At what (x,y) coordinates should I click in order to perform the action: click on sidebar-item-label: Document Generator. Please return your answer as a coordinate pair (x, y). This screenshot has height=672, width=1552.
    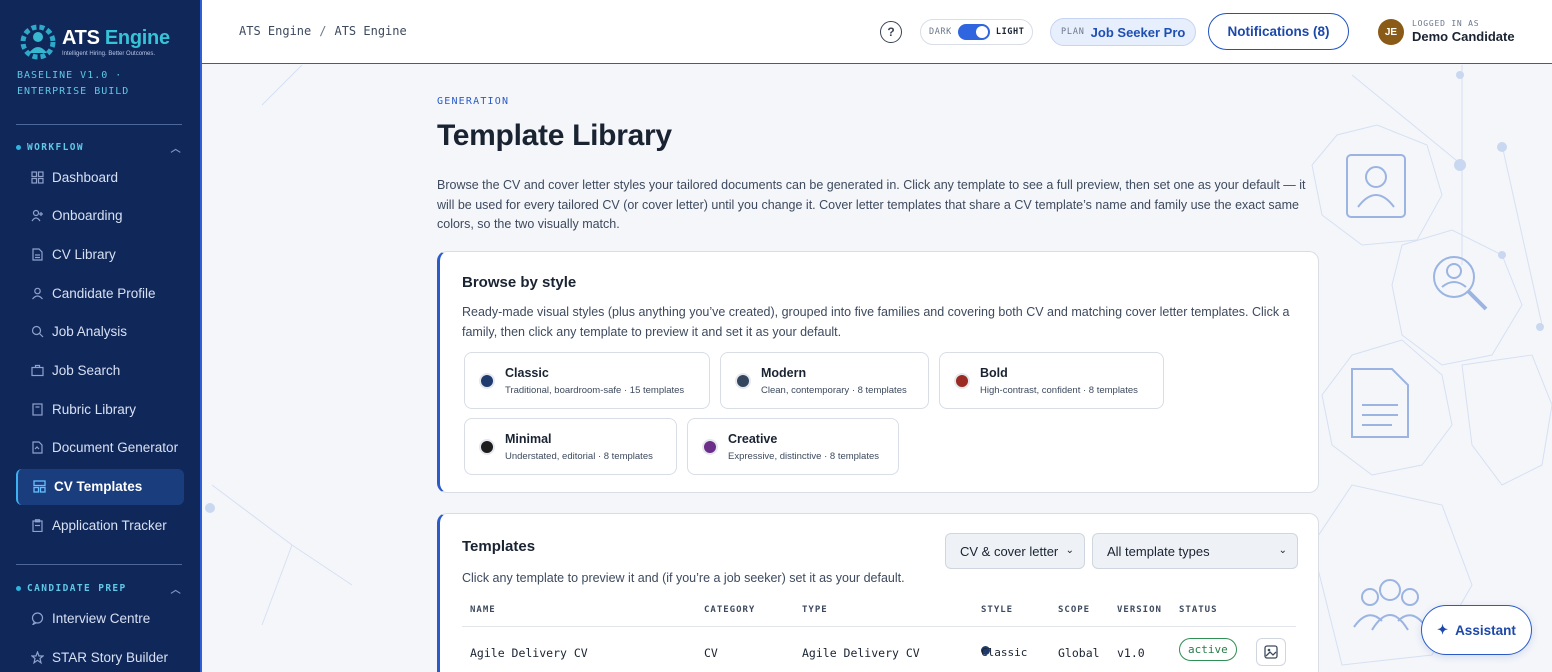
    Looking at the image, I should click on (115, 448).